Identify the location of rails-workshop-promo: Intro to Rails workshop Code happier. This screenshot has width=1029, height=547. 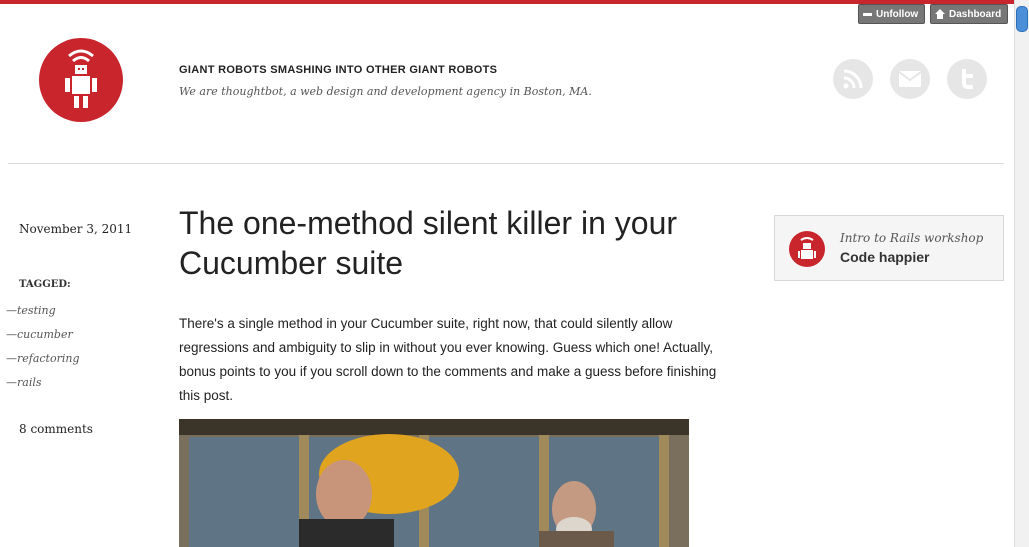
(889, 248).